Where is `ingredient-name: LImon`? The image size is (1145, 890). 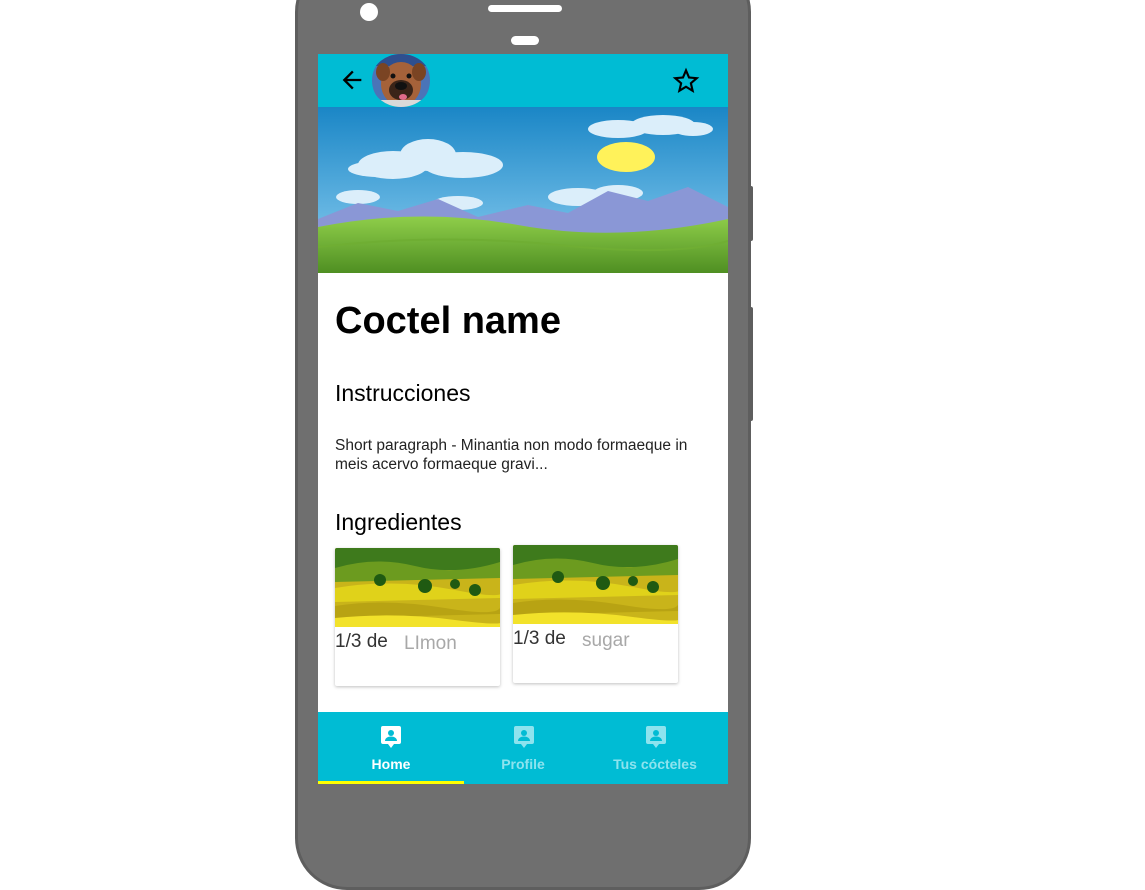 ingredient-name: LImon is located at coordinates (430, 643).